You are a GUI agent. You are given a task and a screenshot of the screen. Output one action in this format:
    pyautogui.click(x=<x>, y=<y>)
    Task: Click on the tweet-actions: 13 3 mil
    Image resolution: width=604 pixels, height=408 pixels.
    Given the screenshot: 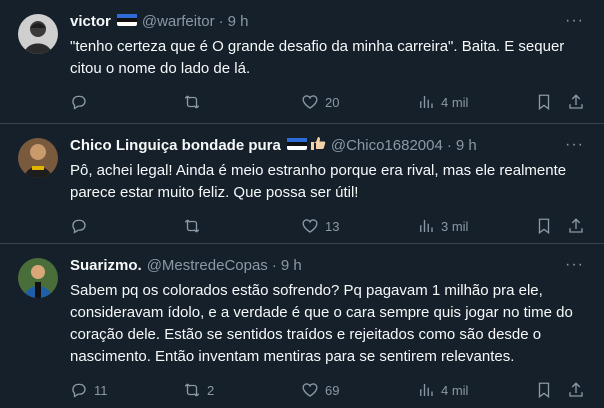 What is the action you would take?
    pyautogui.click(x=329, y=226)
    